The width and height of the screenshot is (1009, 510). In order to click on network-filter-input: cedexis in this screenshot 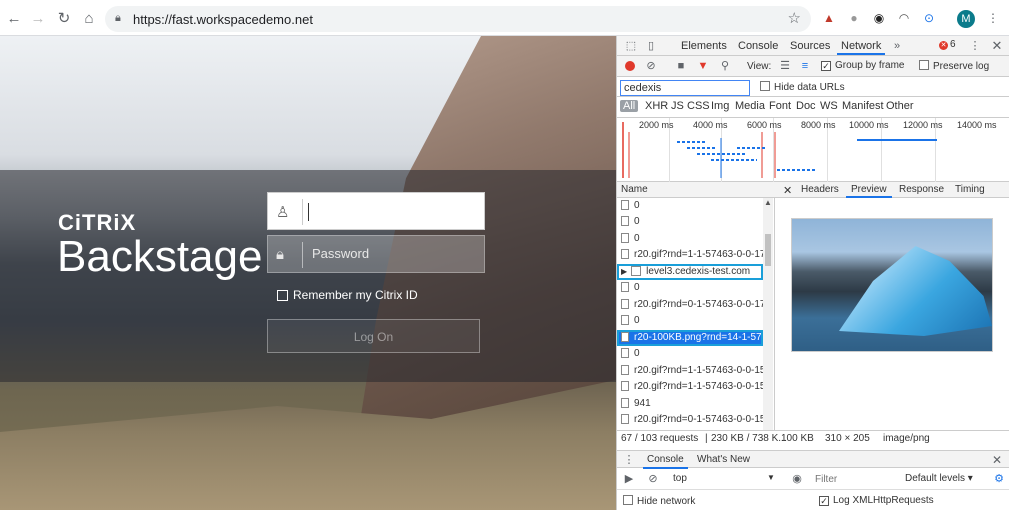, I will do `click(685, 88)`.